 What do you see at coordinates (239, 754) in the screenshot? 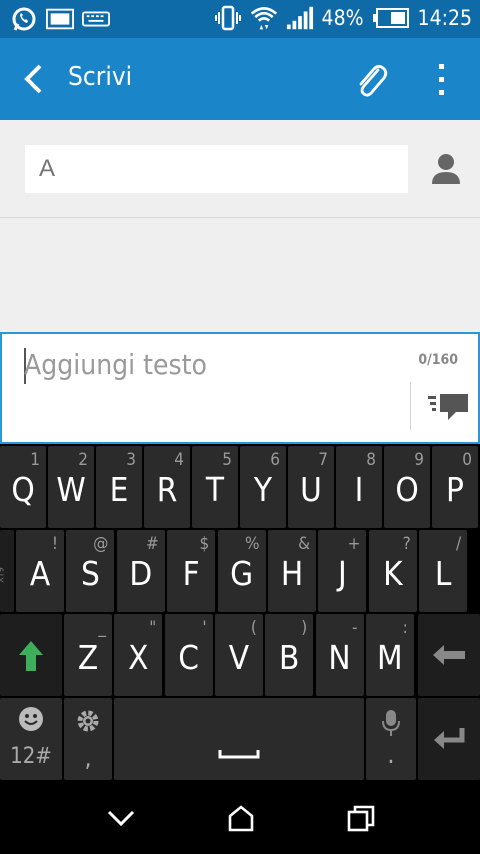
I see `space-bar-icon` at bounding box center [239, 754].